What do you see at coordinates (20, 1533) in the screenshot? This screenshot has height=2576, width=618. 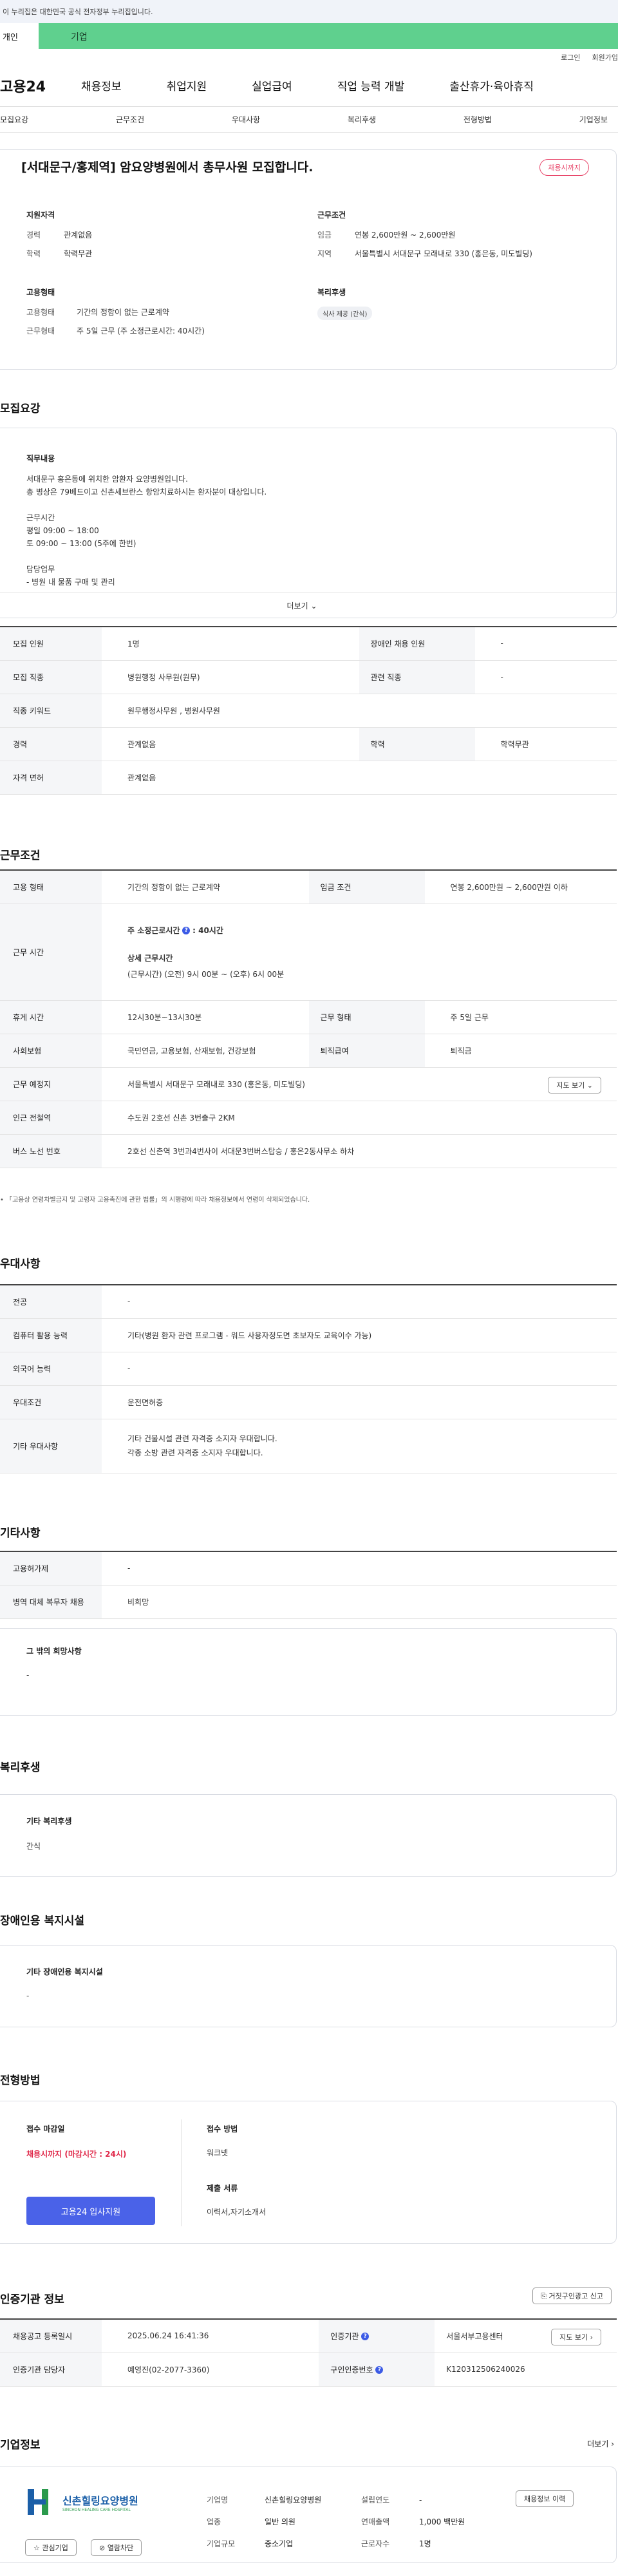 I see `etc-section-title: 기타사항` at bounding box center [20, 1533].